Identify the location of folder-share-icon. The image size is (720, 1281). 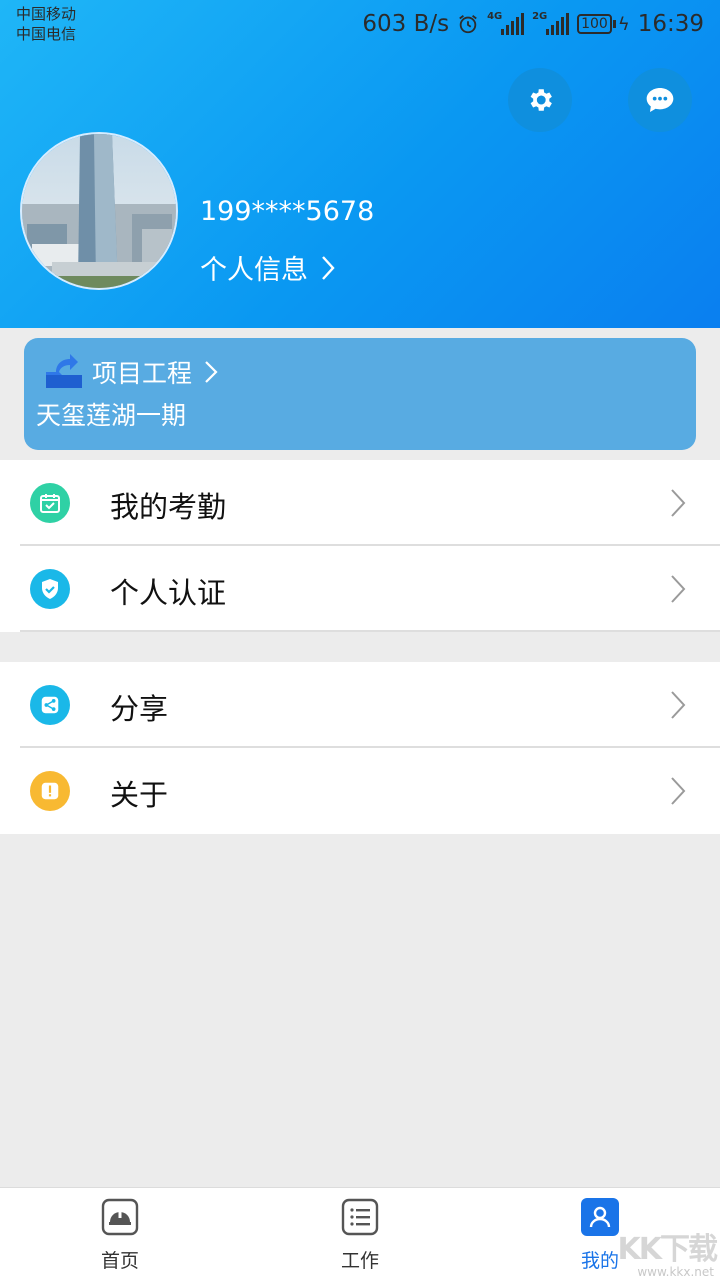
(64, 371).